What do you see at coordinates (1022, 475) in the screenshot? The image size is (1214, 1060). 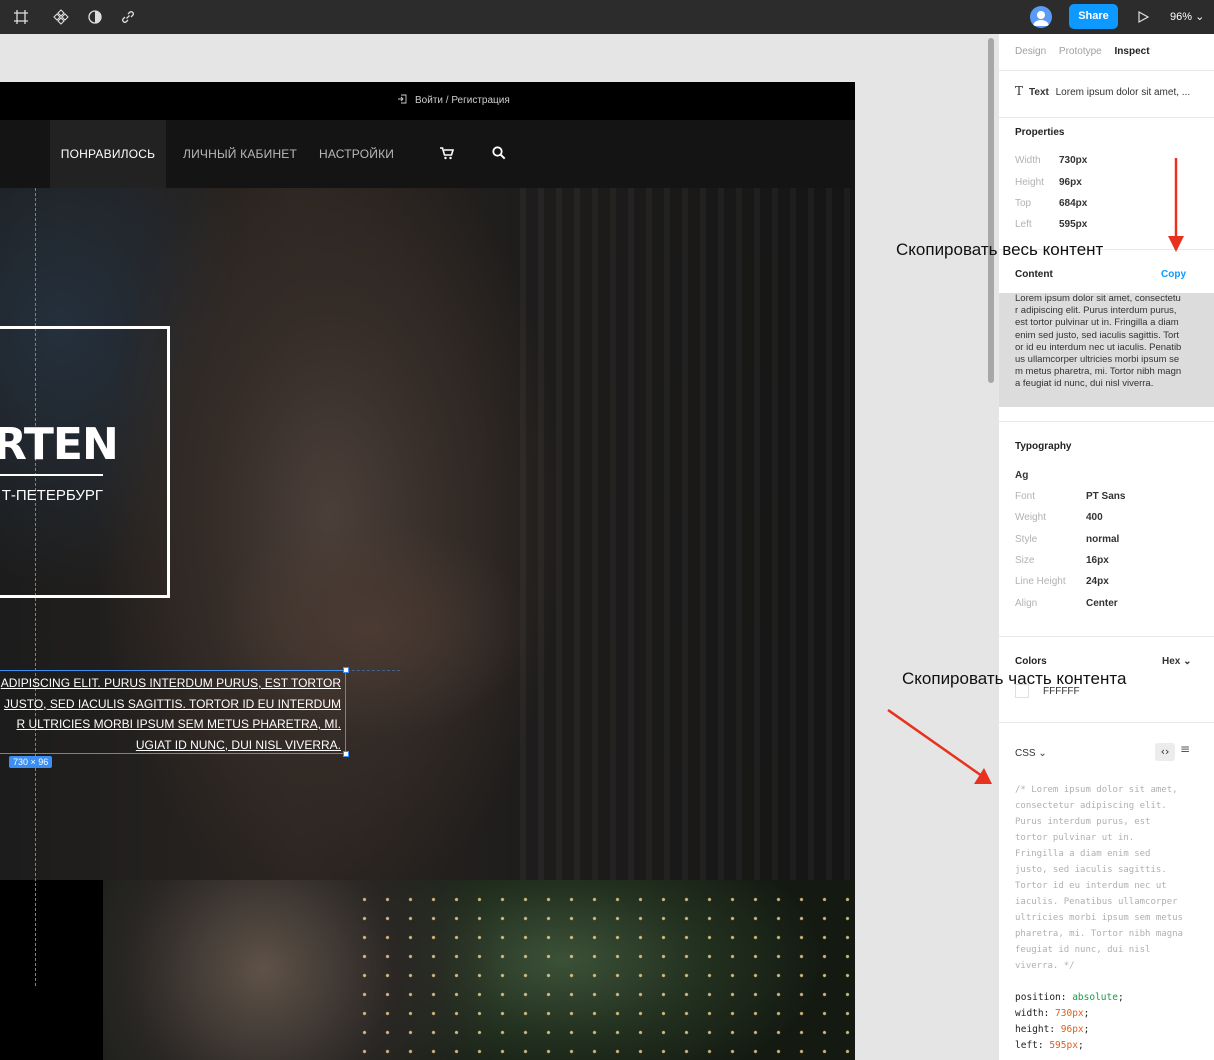 I see `typography-sample: Ag` at bounding box center [1022, 475].